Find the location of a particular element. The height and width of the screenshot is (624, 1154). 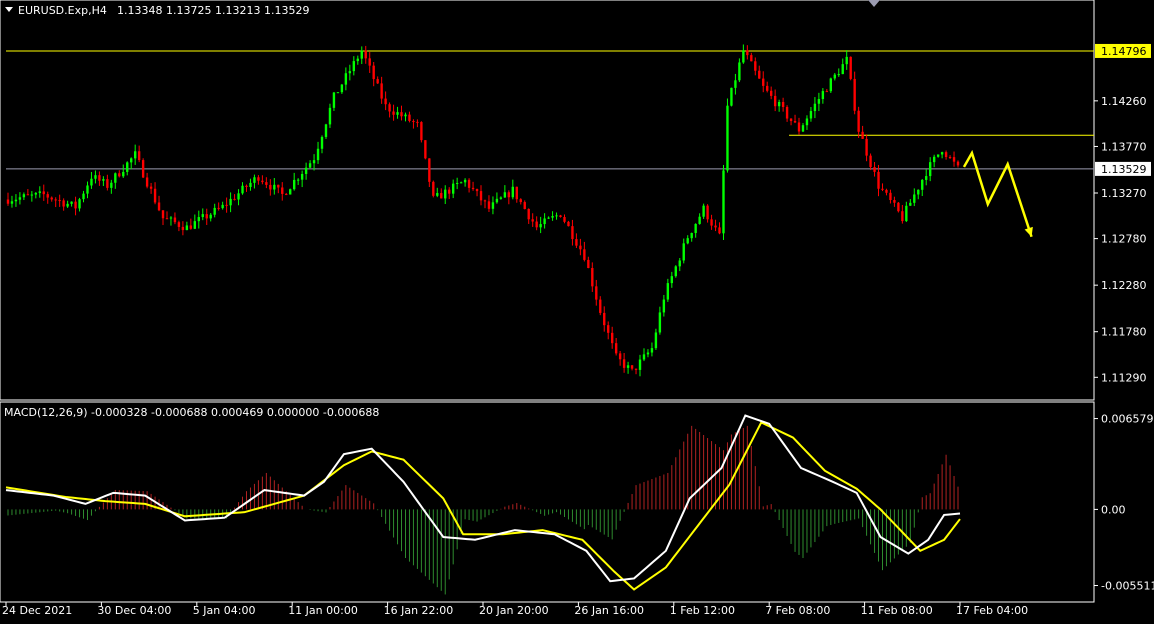

price-tick-label: 1.12280 is located at coordinates (1124, 285).